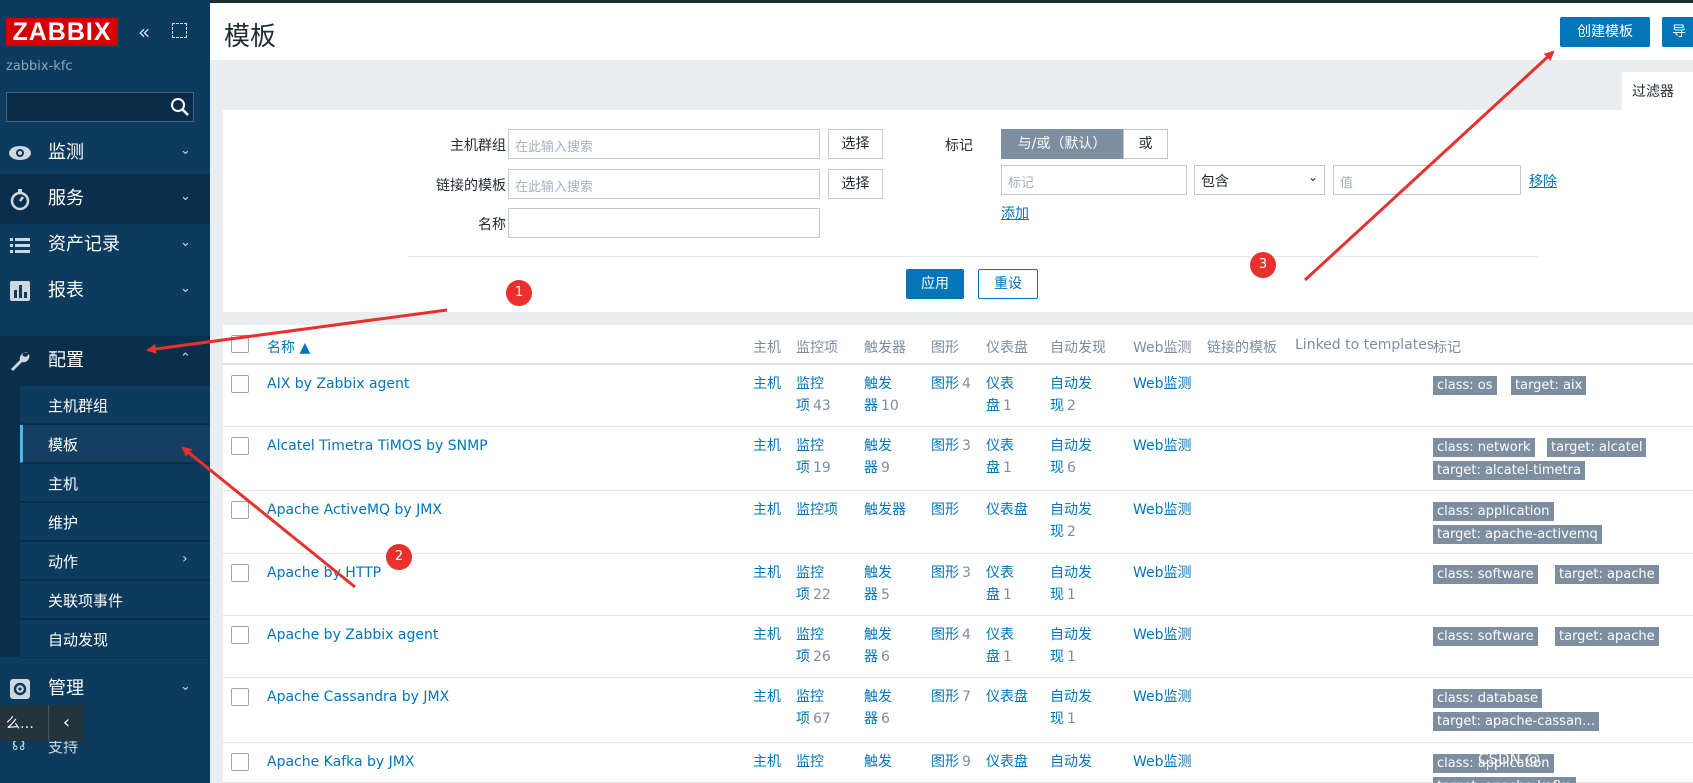 This screenshot has height=783, width=1693. Describe the element at coordinates (1493, 511) in the screenshot. I see `tag-badge: class: application` at that location.